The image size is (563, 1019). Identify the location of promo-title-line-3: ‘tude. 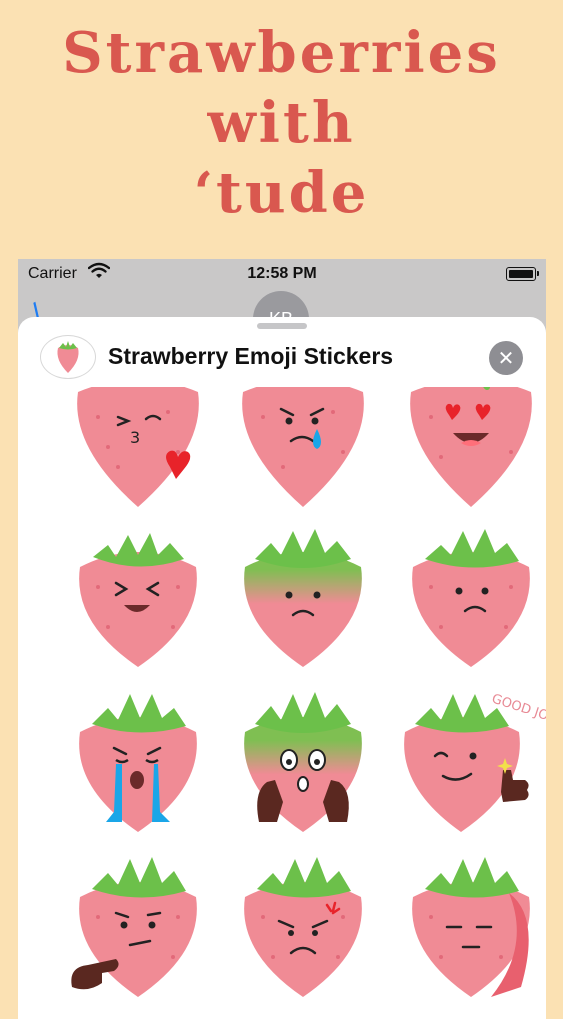
(281, 193).